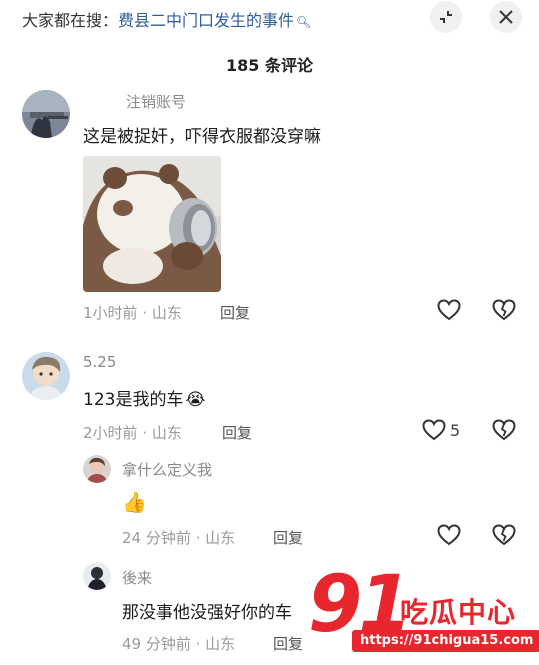 This screenshot has height=665, width=539. I want to click on site-watermark: 91 吃瓜中心 https://91chigua15.com, so click(423, 614).